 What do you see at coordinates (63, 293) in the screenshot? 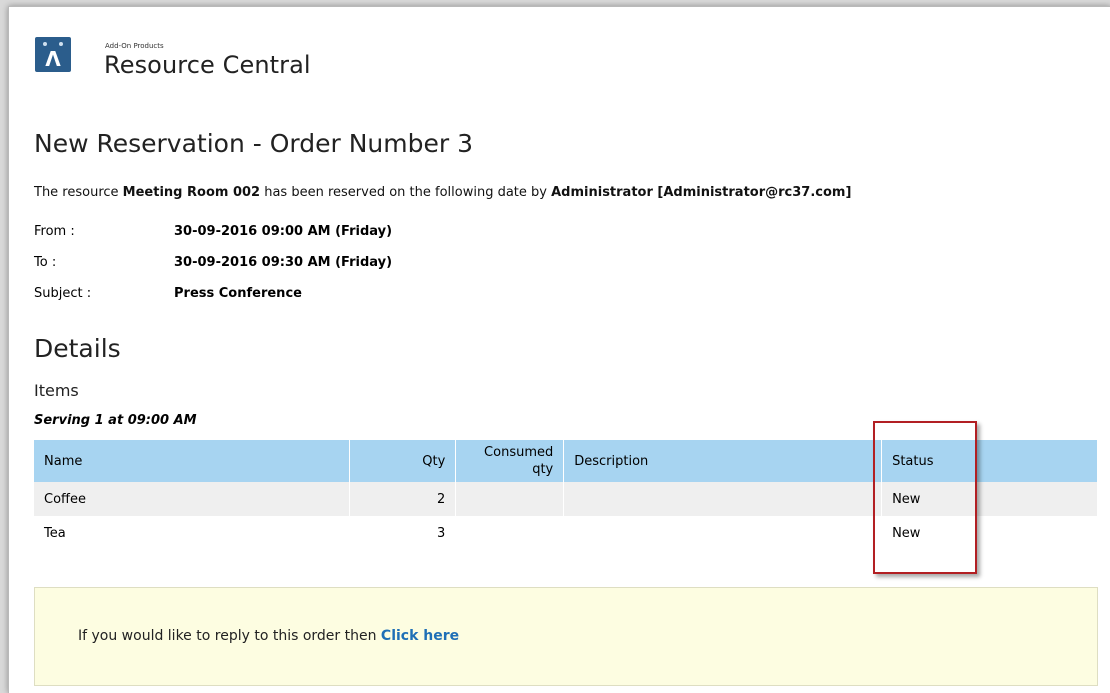
I see `subject-label: Subject :` at bounding box center [63, 293].